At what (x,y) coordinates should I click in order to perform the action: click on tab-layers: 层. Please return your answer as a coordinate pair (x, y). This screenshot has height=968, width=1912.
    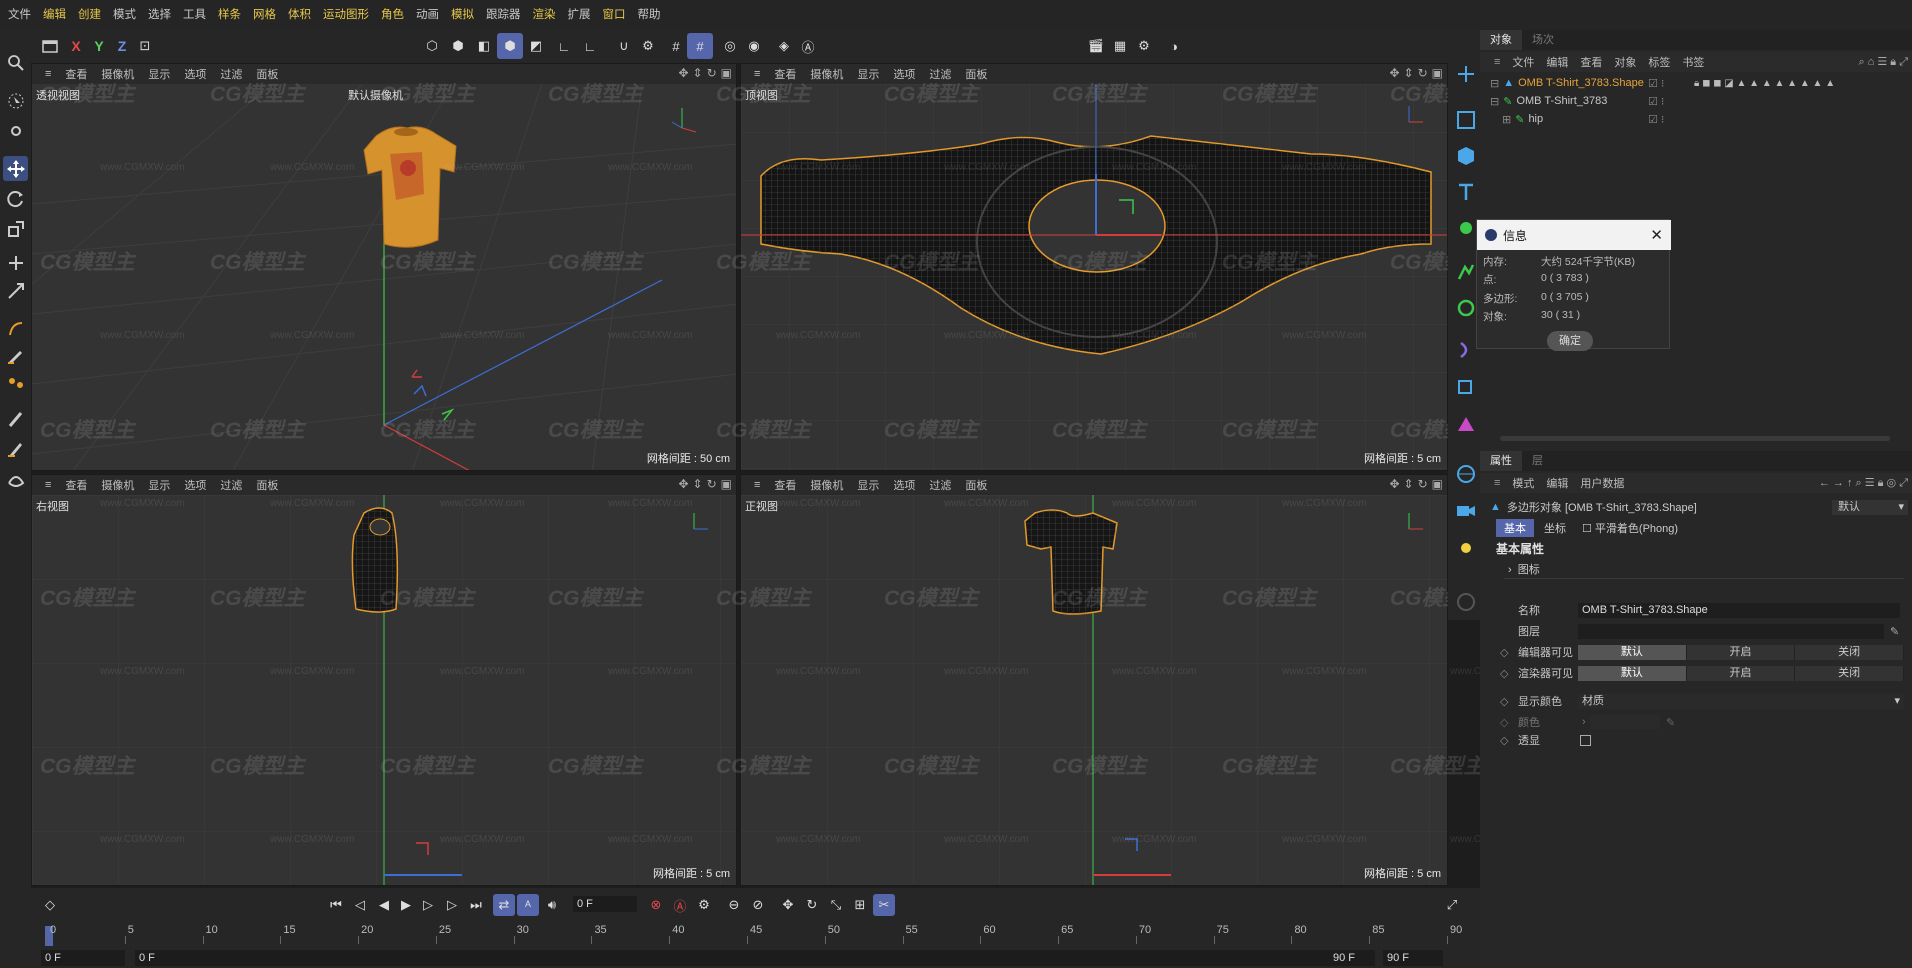
    Looking at the image, I should click on (1537, 461).